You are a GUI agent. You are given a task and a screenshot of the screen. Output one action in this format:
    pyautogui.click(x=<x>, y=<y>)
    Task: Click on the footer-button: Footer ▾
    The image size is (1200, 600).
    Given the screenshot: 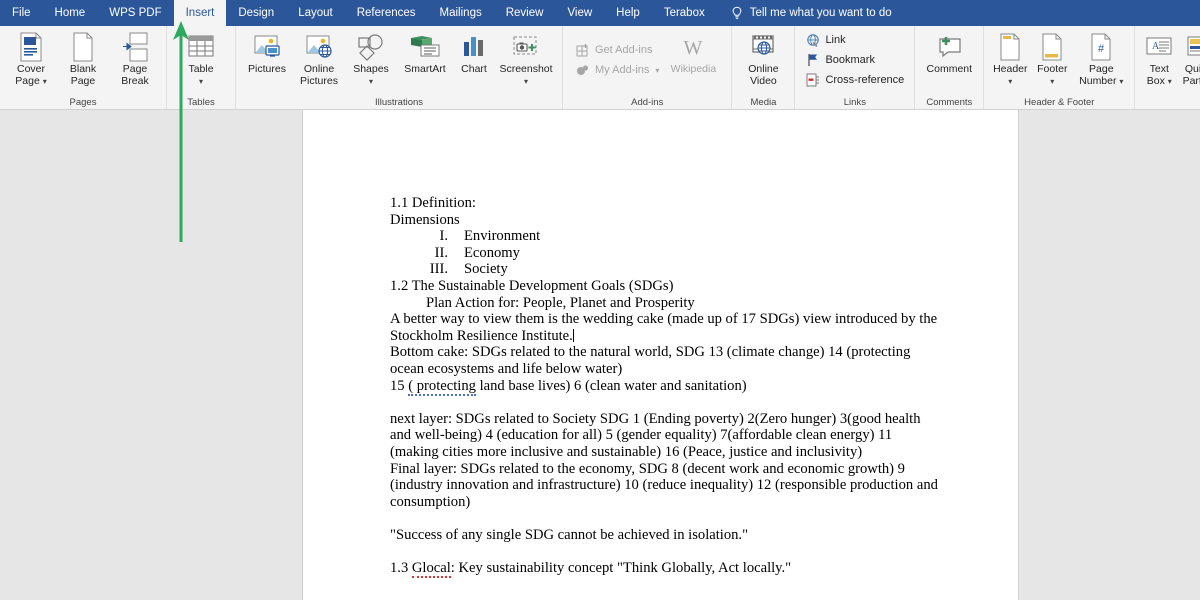 What is the action you would take?
    pyautogui.click(x=1052, y=58)
    